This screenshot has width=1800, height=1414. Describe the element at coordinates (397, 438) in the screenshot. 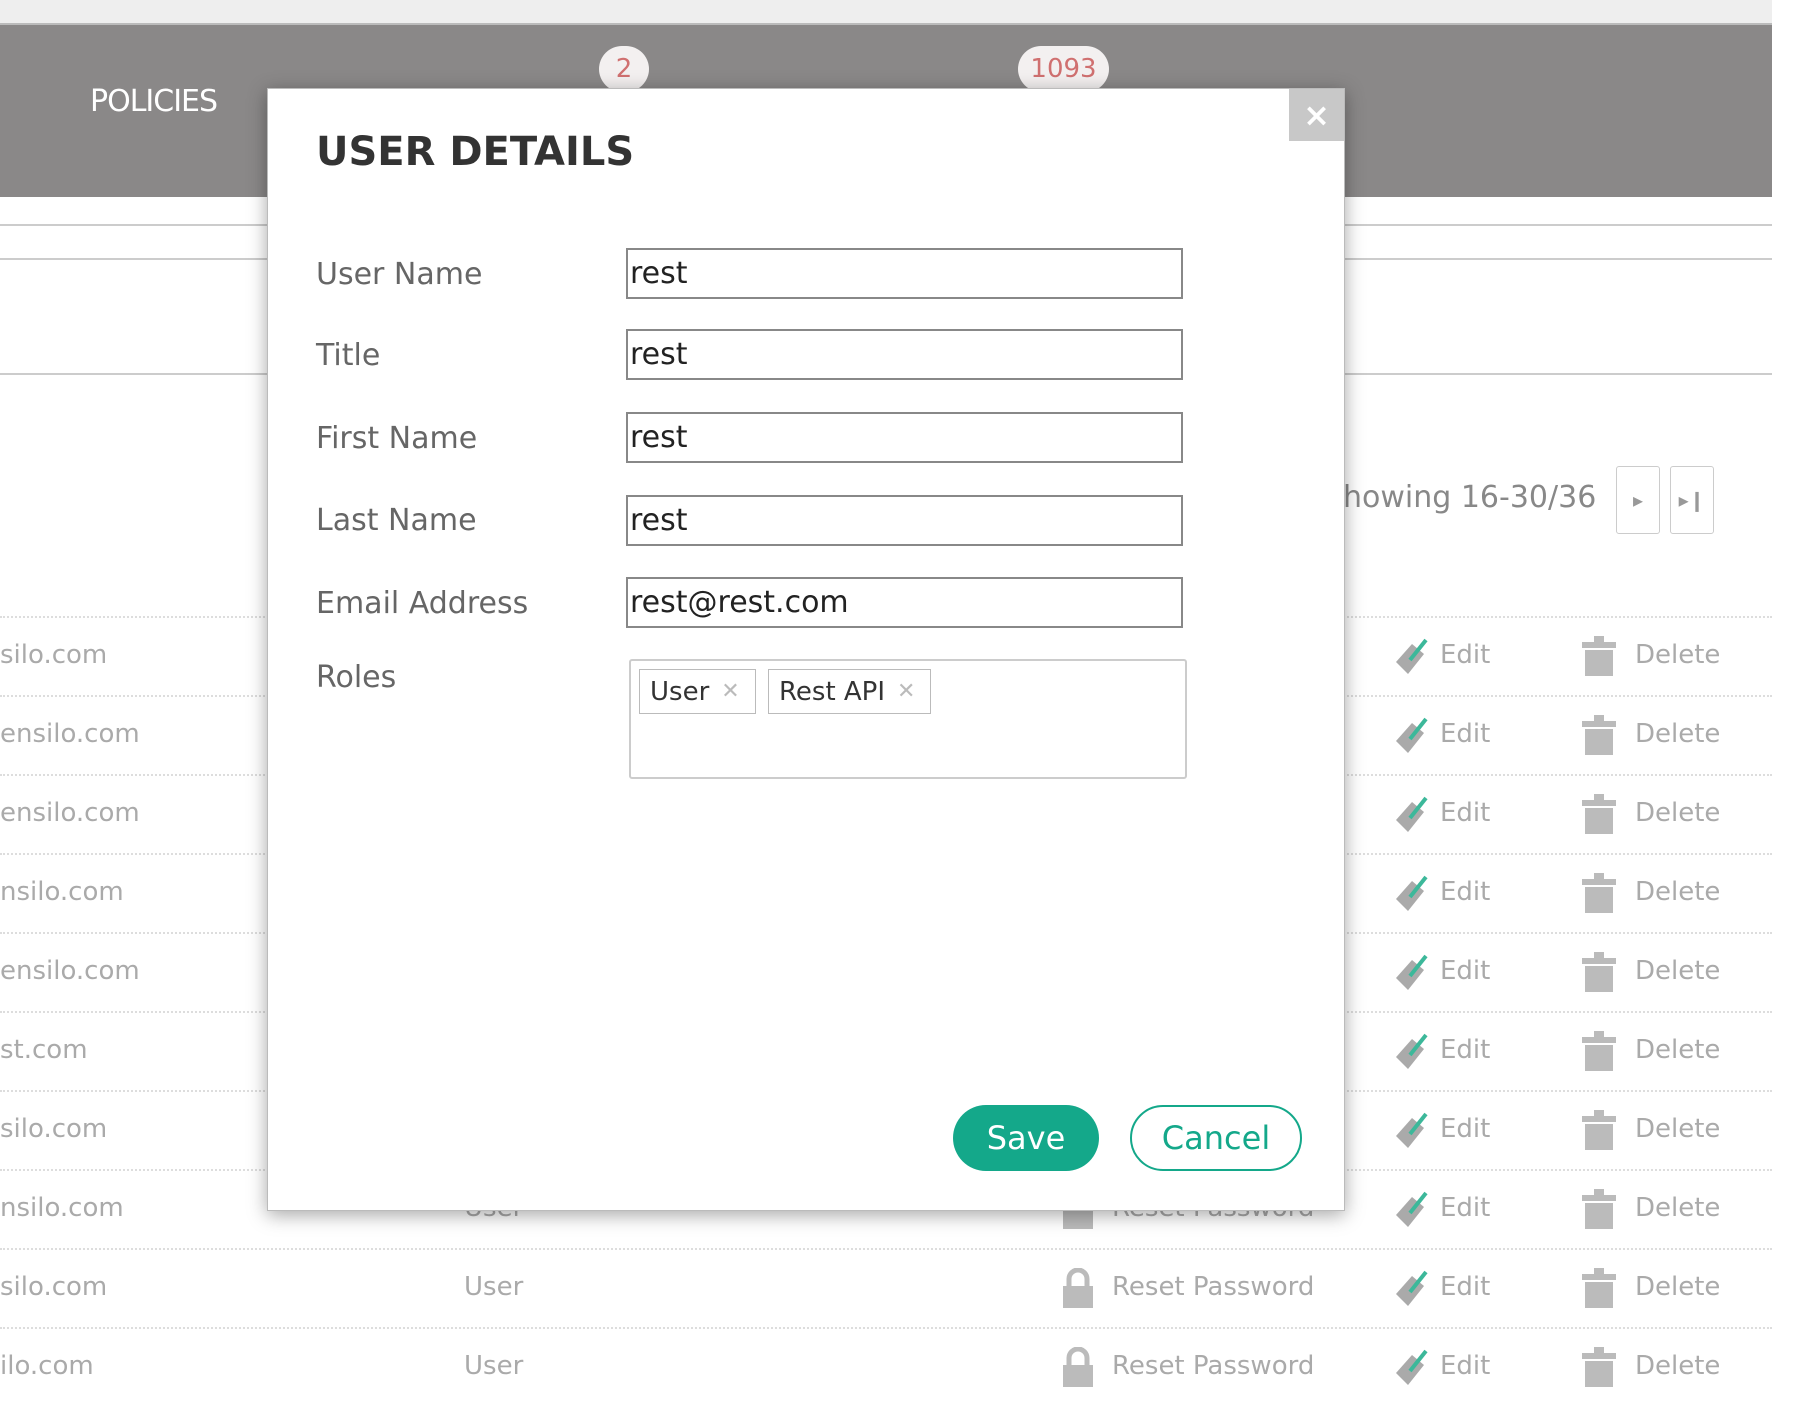

I see `label-first-name: First Name` at that location.